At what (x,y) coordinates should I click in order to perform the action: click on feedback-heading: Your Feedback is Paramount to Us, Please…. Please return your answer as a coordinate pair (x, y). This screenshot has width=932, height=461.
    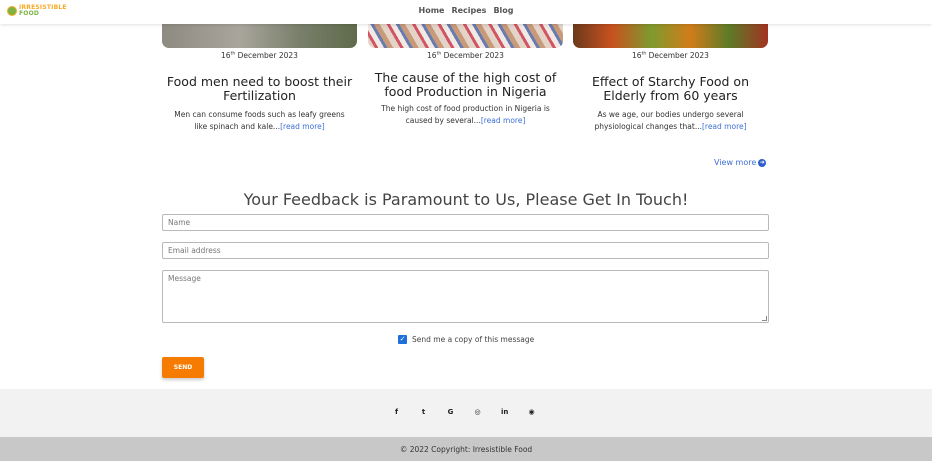
    Looking at the image, I should click on (466, 199).